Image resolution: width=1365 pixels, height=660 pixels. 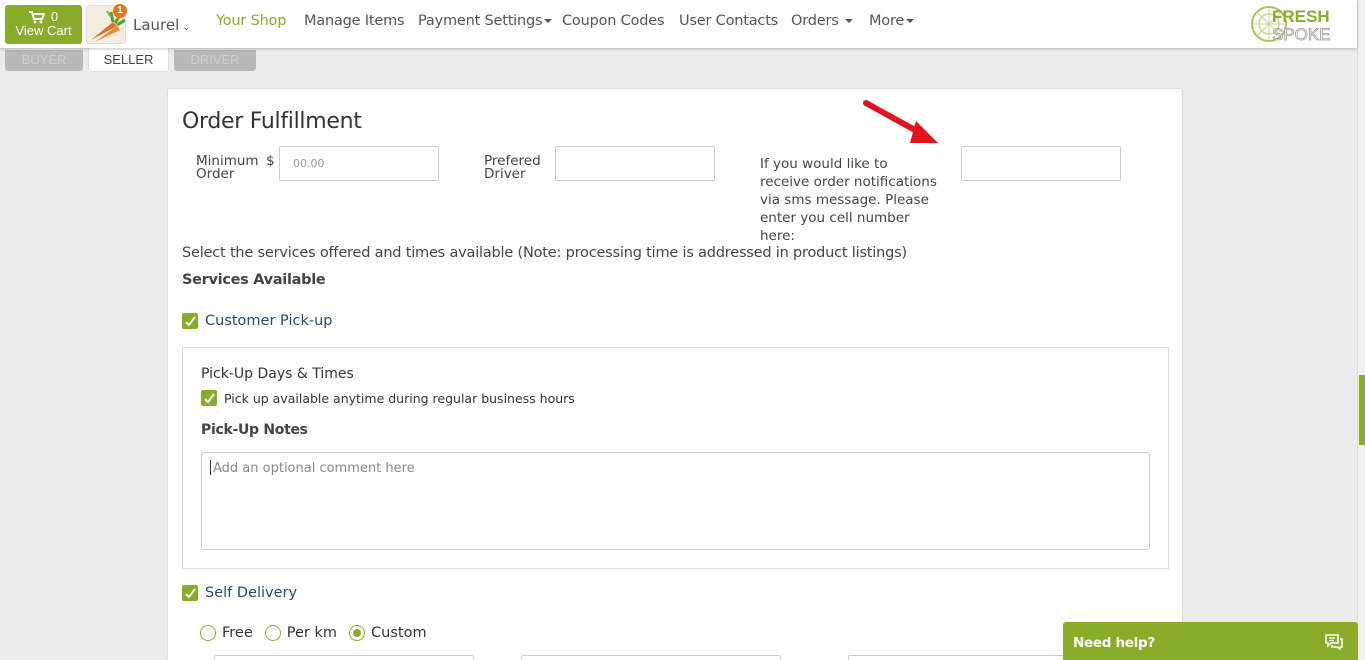 I want to click on preferred-driver-input, so click(x=635, y=163).